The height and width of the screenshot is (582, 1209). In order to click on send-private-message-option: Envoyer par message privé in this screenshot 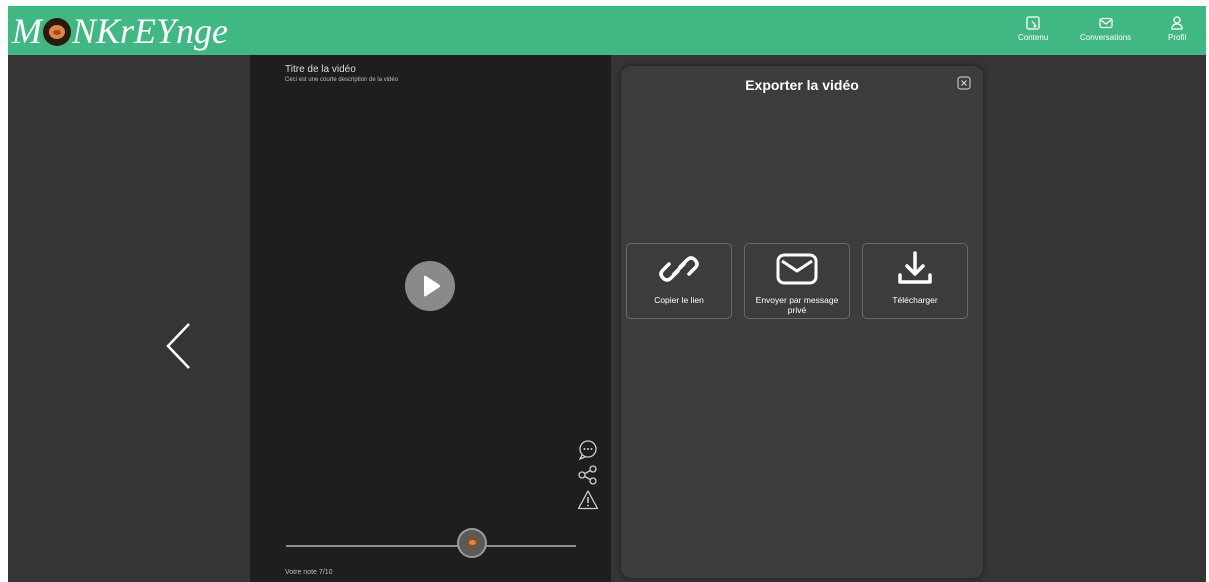, I will do `click(797, 281)`.